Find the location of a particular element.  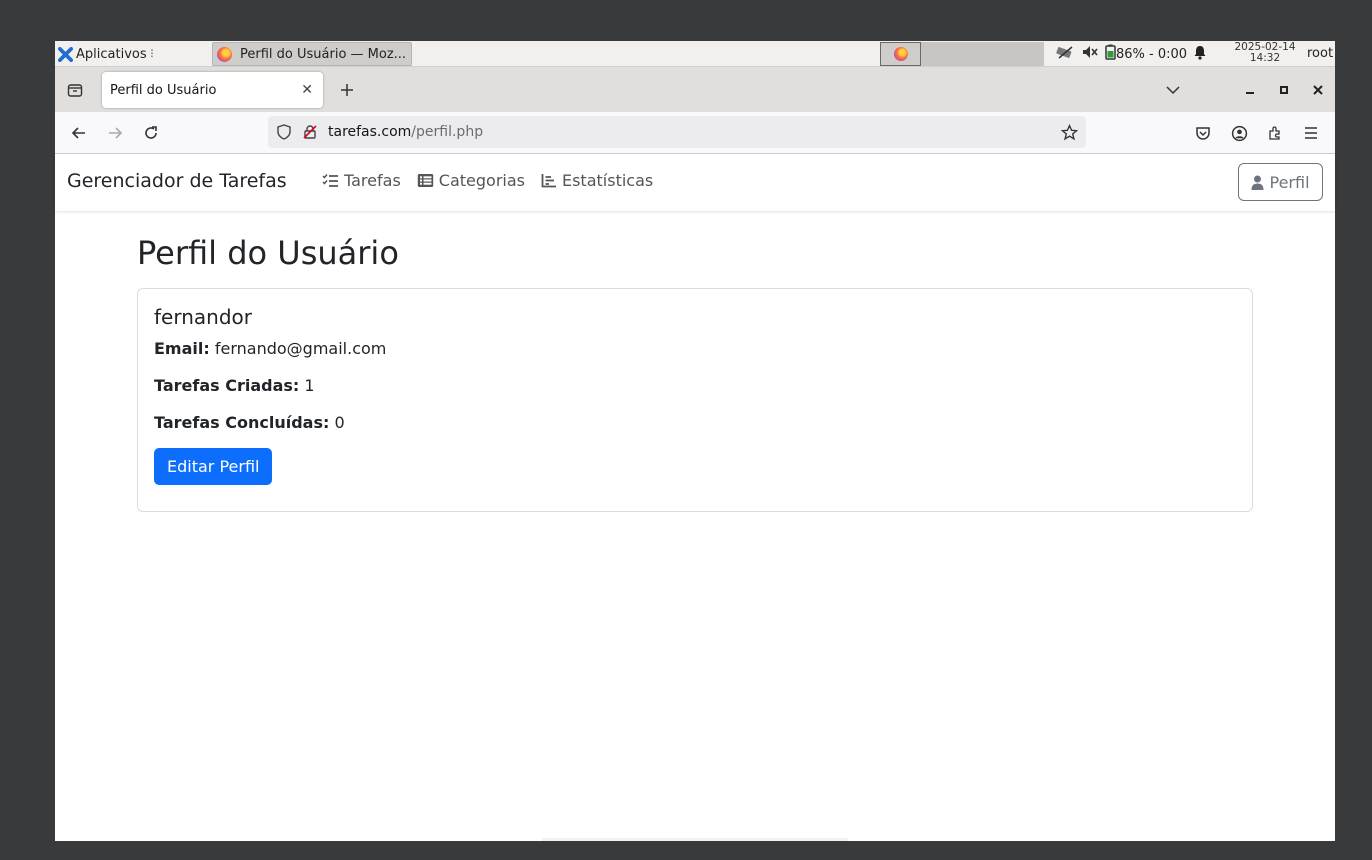

notification-bell-icon is located at coordinates (1200, 54).